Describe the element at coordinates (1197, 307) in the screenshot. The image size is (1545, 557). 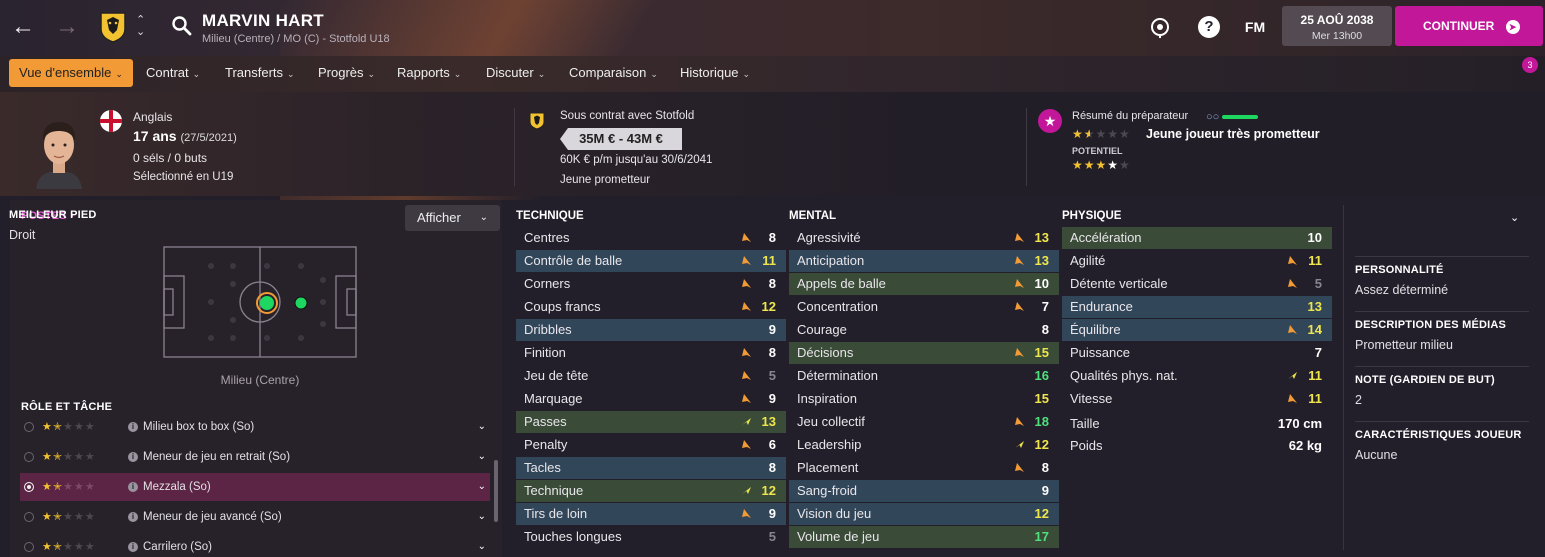
I see `attribute-row: Endurance 13` at that location.